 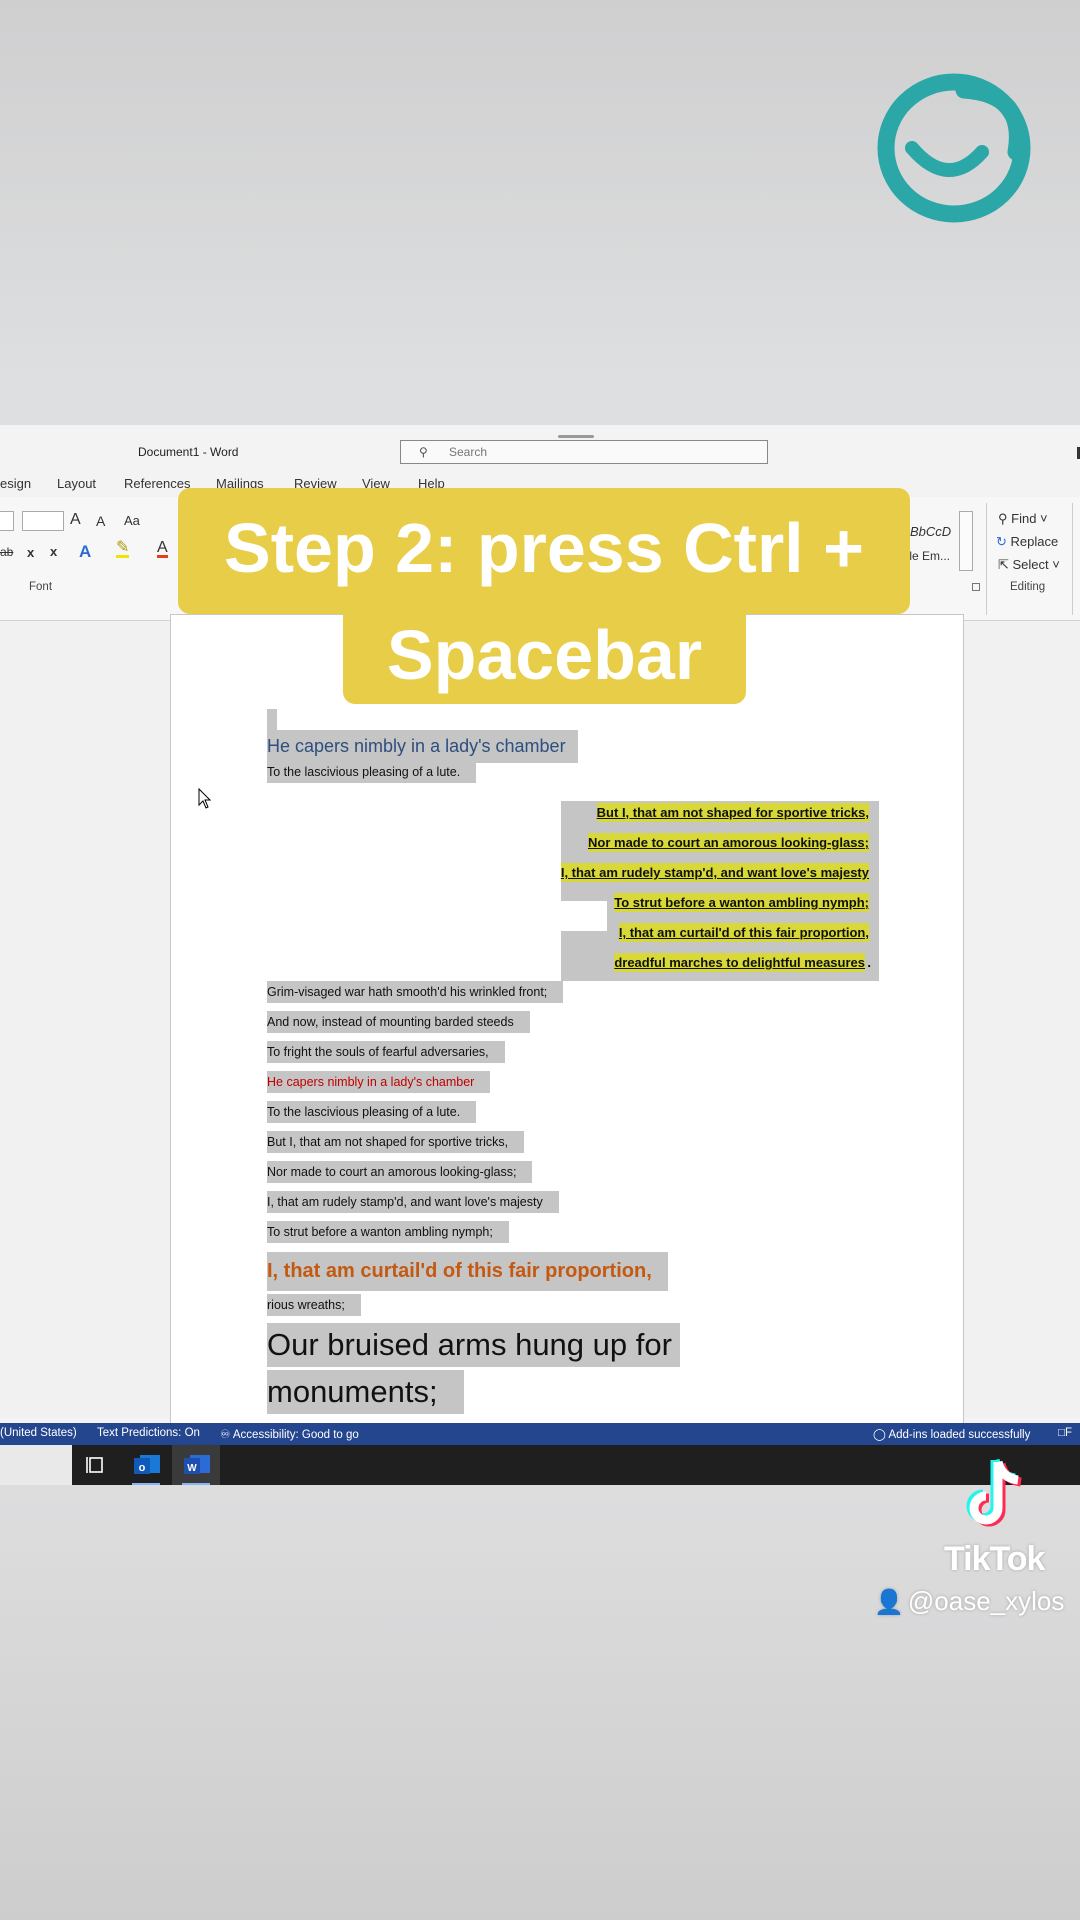 I want to click on find-icon: ⚲, so click(x=1005, y=518).